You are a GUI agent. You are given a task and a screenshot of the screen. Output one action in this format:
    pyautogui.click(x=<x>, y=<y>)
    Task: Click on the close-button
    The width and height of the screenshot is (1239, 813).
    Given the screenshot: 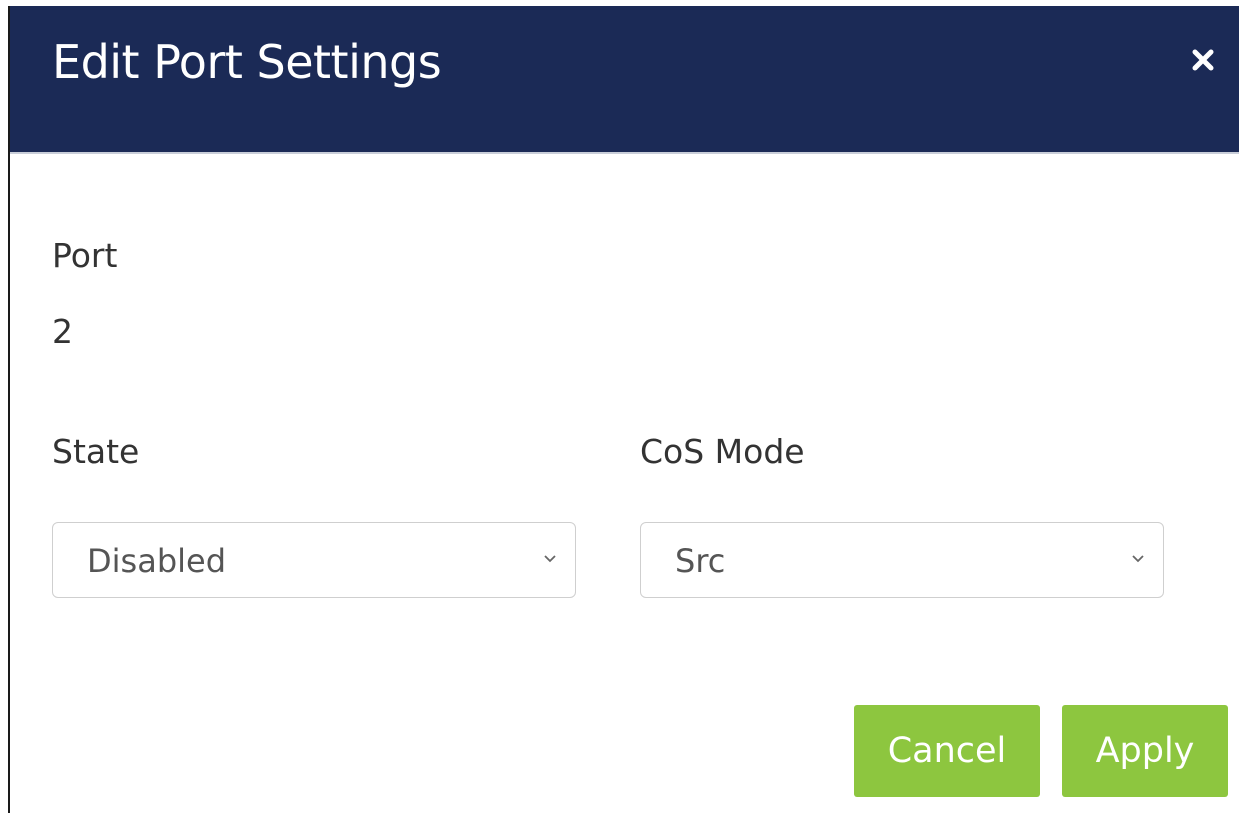 What is the action you would take?
    pyautogui.click(x=1203, y=60)
    